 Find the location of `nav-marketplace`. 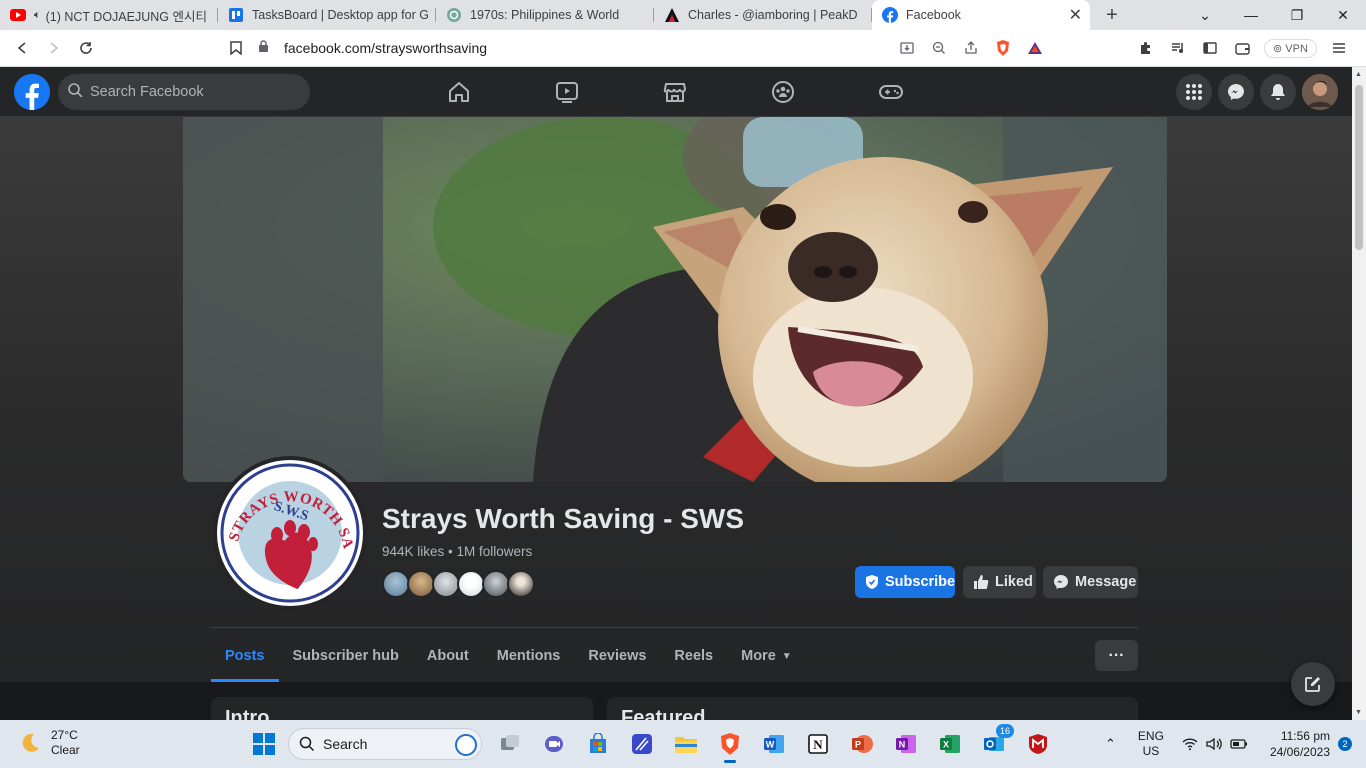

nav-marketplace is located at coordinates (675, 92).